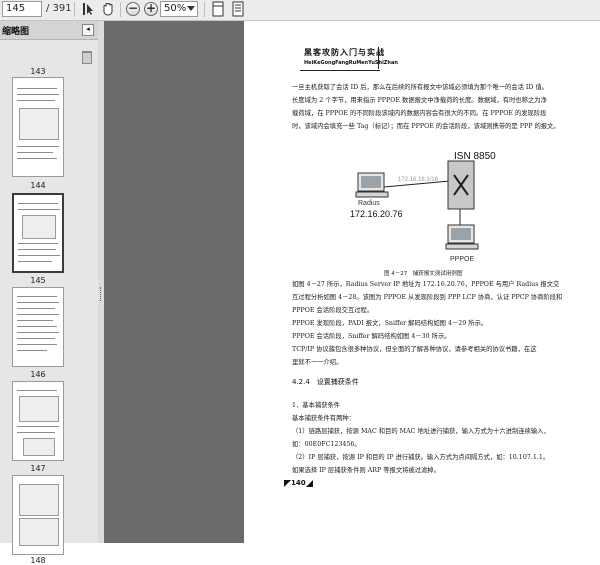 This screenshot has width=600, height=565. I want to click on zoom-level-select: 50%, so click(179, 9).